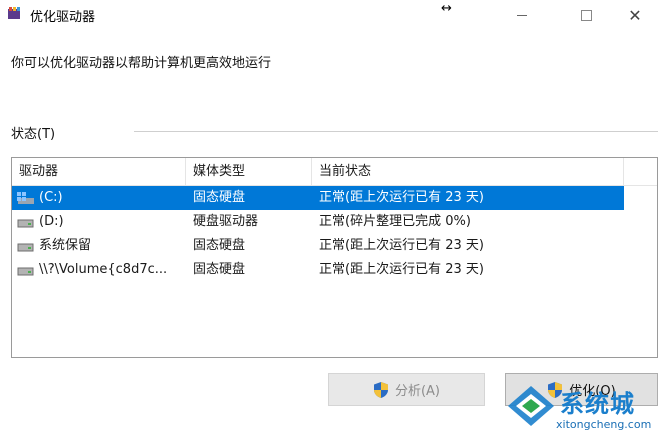  What do you see at coordinates (25, 198) in the screenshot?
I see `windows-drive-icon` at bounding box center [25, 198].